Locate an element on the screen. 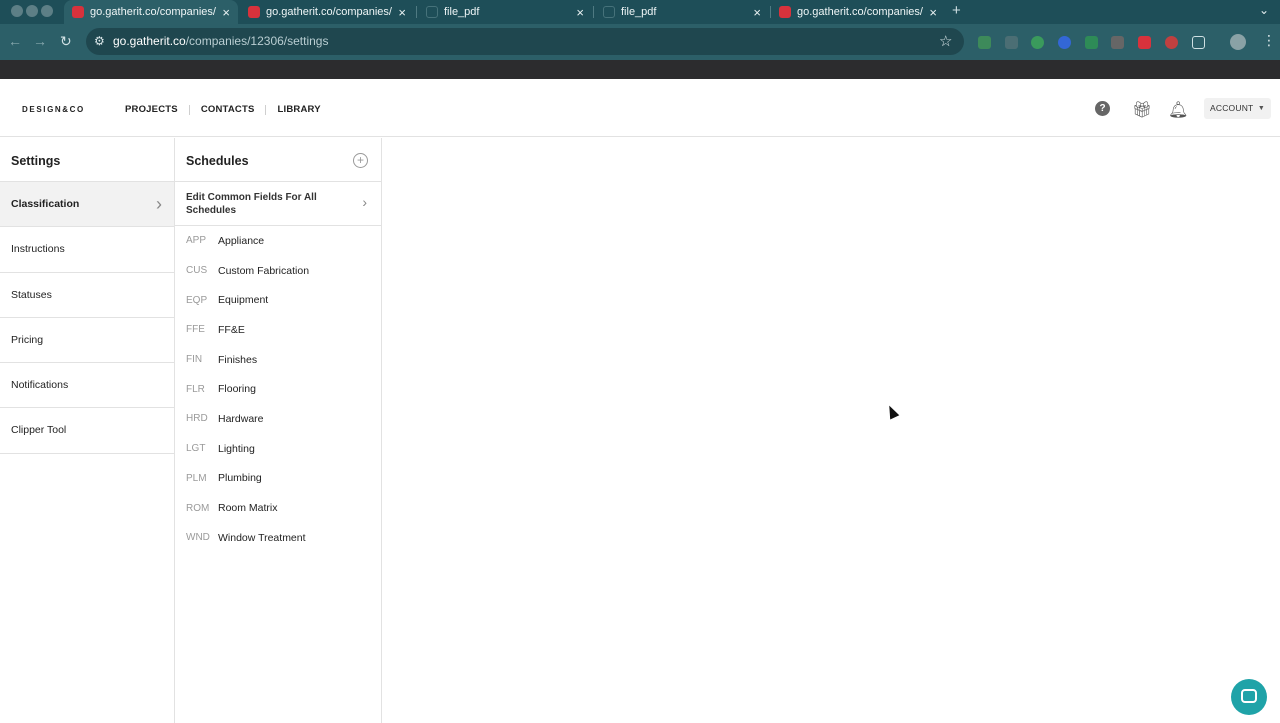 This screenshot has height=723, width=1280. nav-projects: PROJECTS is located at coordinates (151, 109).